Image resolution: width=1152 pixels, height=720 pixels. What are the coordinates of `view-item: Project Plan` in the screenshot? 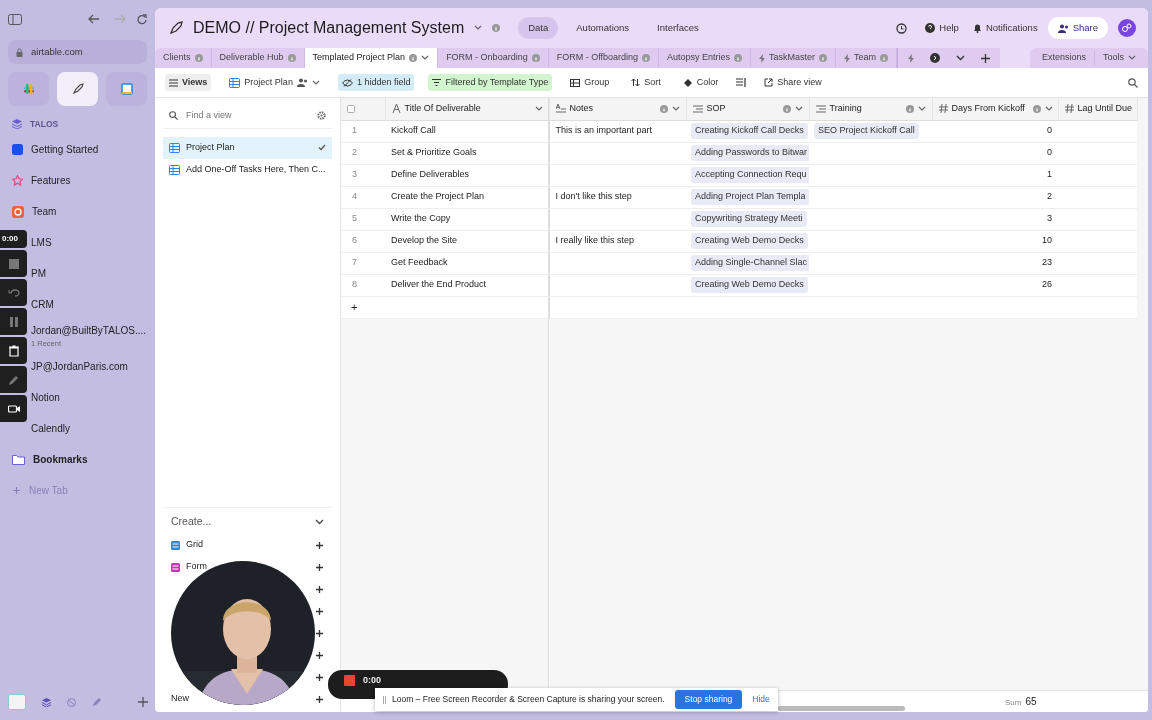 It's located at (247, 147).